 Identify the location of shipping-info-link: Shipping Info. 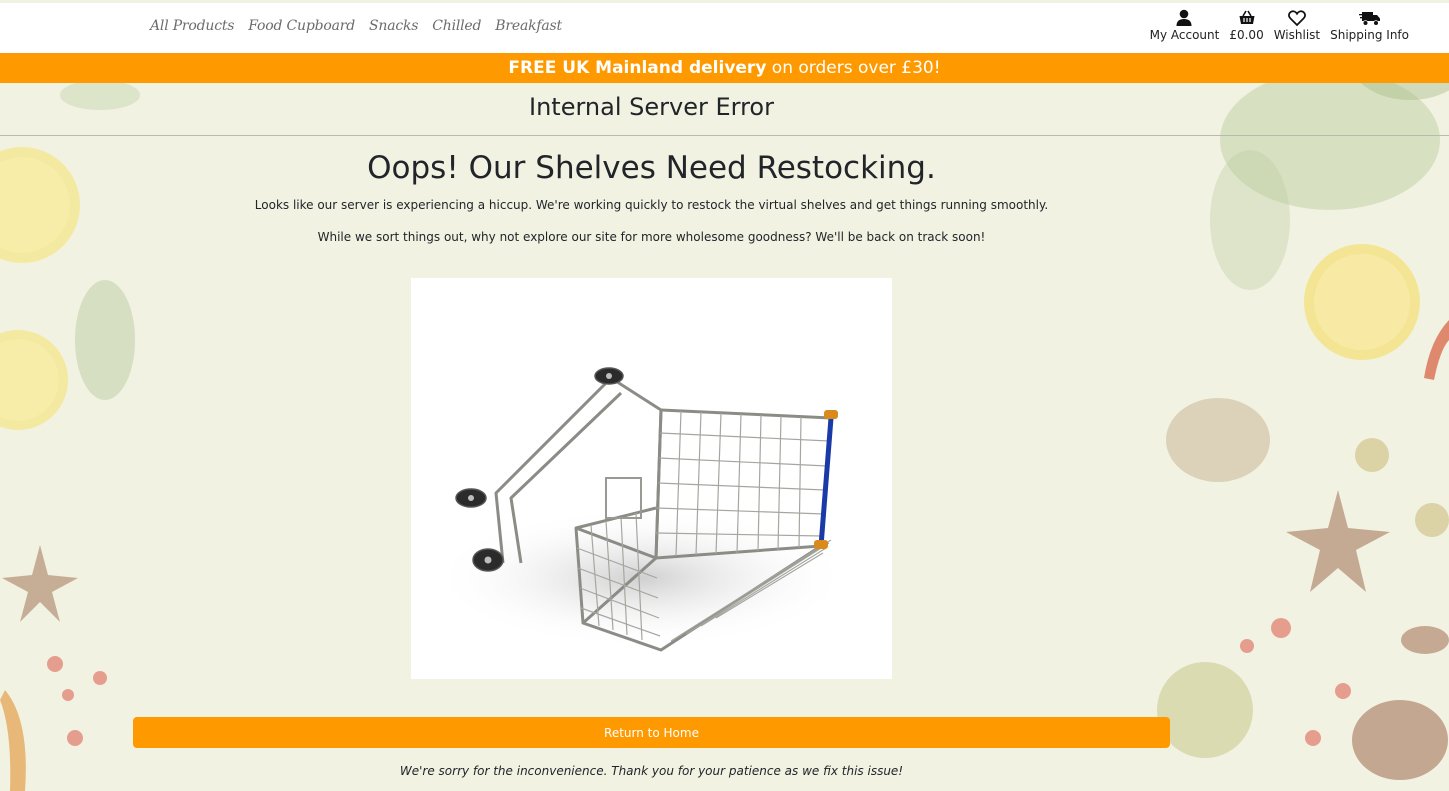
(1369, 25).